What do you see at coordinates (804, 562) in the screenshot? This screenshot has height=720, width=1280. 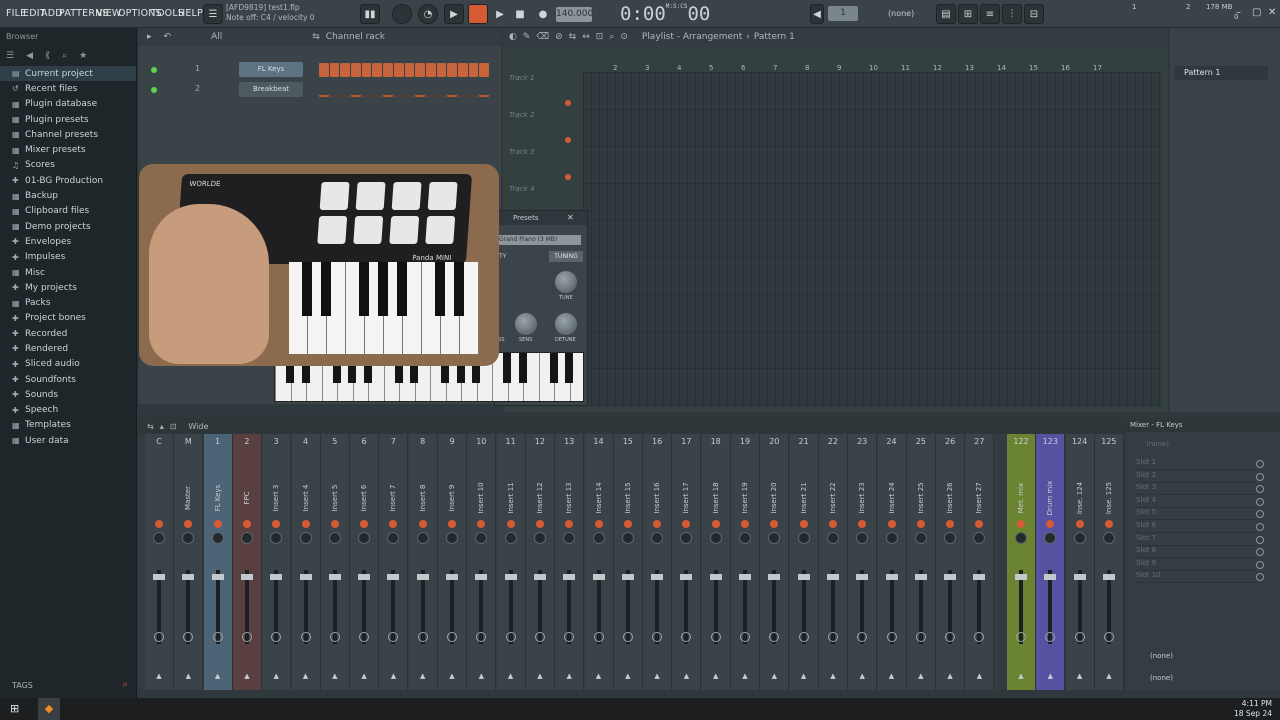 I see `mixer-track: 21 Insert 21 ▲` at bounding box center [804, 562].